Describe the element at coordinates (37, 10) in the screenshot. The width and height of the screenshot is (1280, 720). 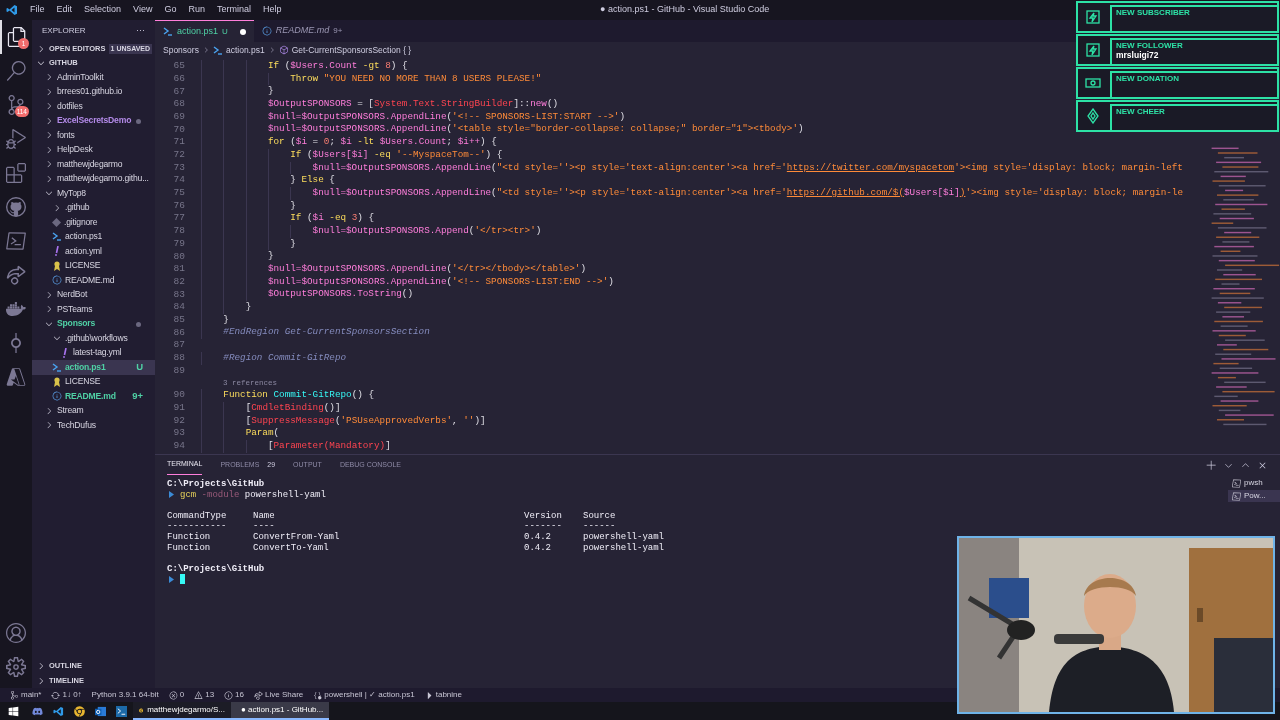
I see `menu-item: File` at that location.